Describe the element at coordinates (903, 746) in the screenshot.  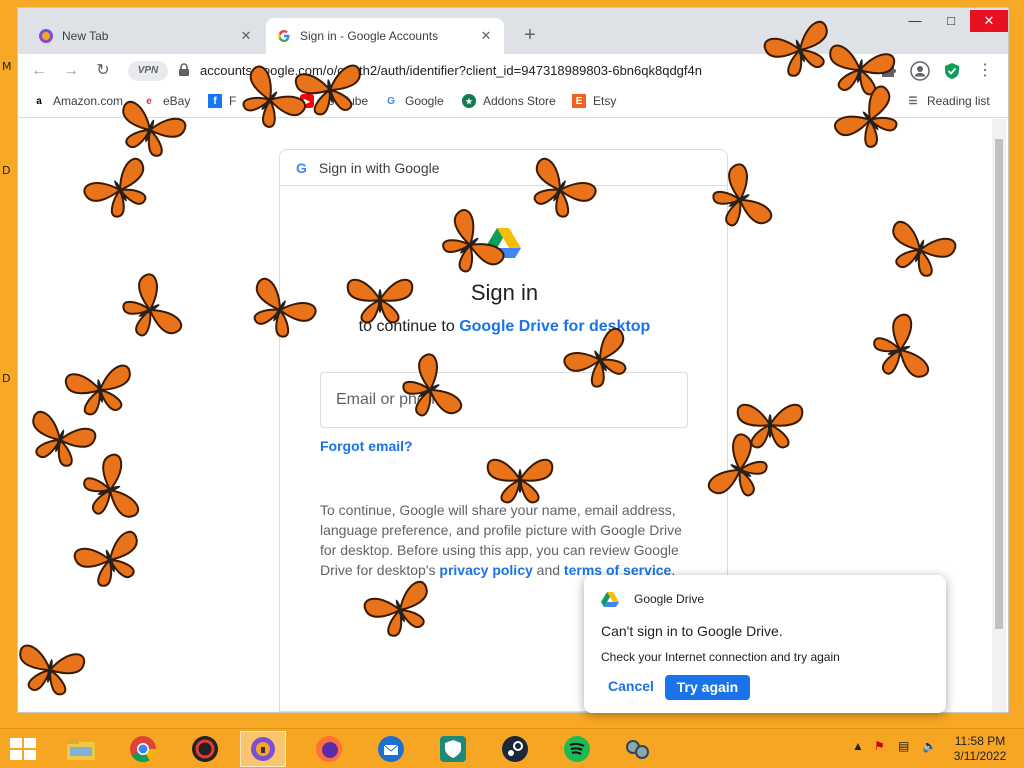
I see `network-status-icon: ▤` at that location.